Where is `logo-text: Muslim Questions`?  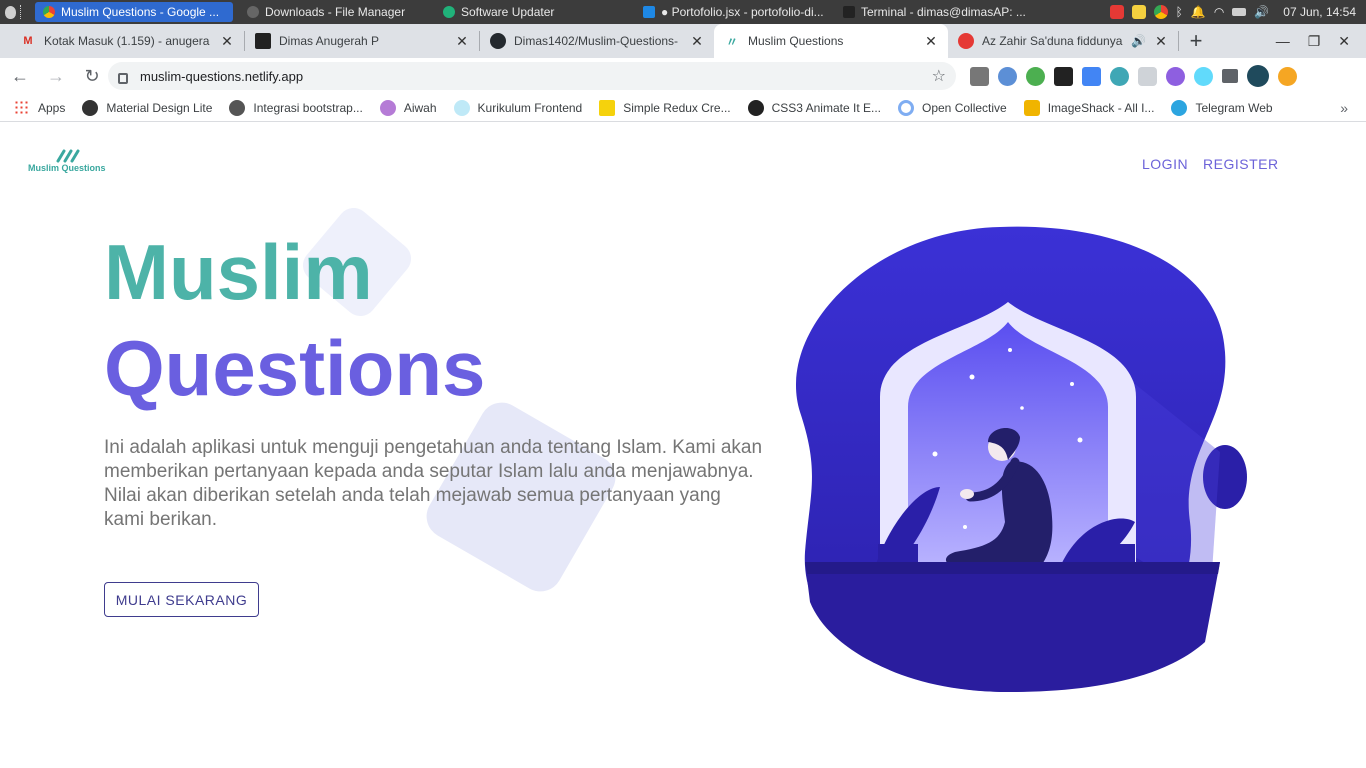
logo-text: Muslim Questions is located at coordinates (67, 168).